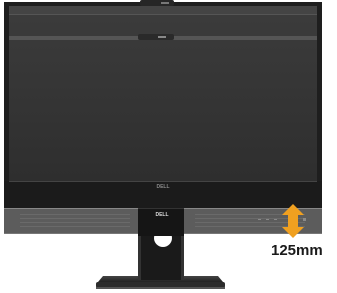 This screenshot has width=337, height=293. Describe the element at coordinates (162, 187) in the screenshot. I see `monitor-logo: DELL` at that location.